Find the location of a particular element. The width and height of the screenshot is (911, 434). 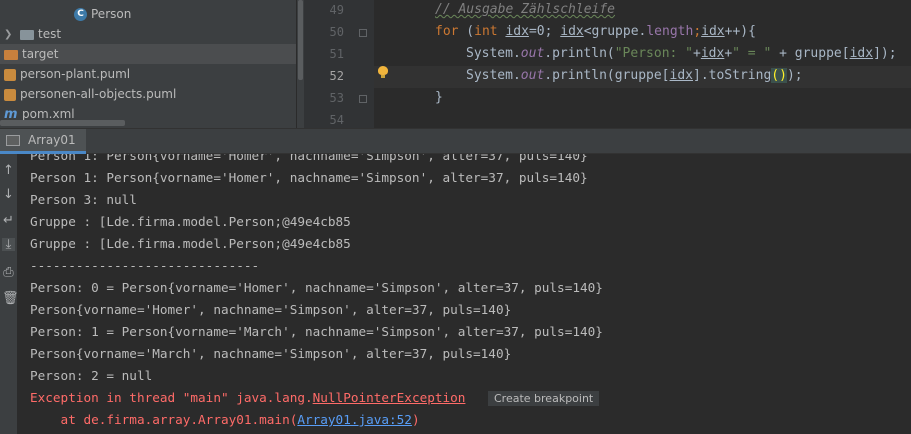

console-toolstrip: ↑ ↓ ↵ ⤓ ⎙ 🗑 is located at coordinates (9, 294).